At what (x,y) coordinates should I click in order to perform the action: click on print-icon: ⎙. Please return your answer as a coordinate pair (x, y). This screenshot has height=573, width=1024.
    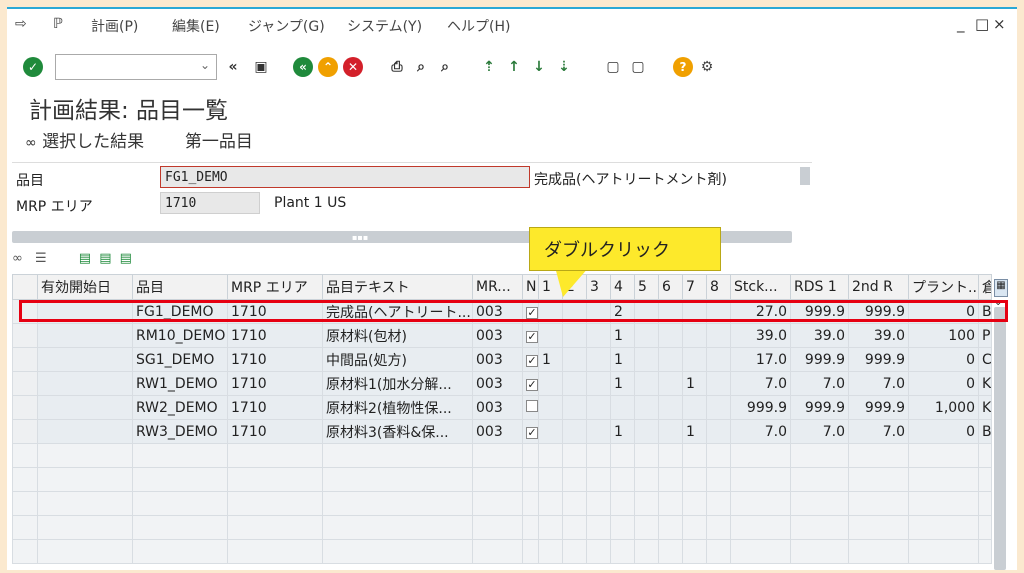
    Looking at the image, I should click on (397, 67).